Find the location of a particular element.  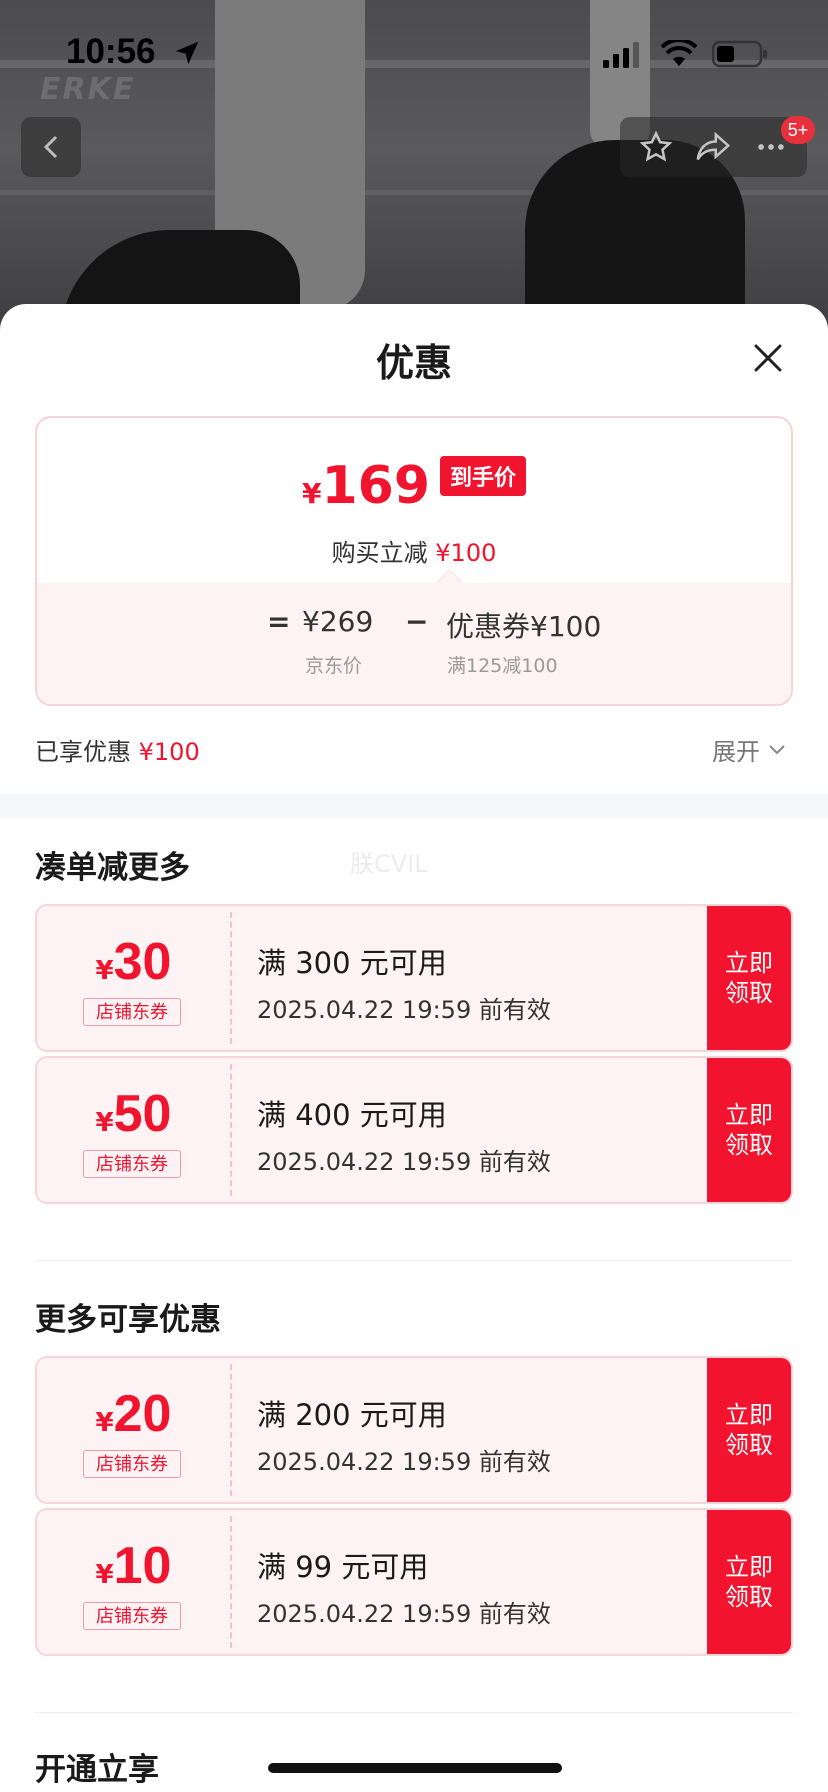

coupon-value-area: ¥50 店铺东券 is located at coordinates (133, 1130).